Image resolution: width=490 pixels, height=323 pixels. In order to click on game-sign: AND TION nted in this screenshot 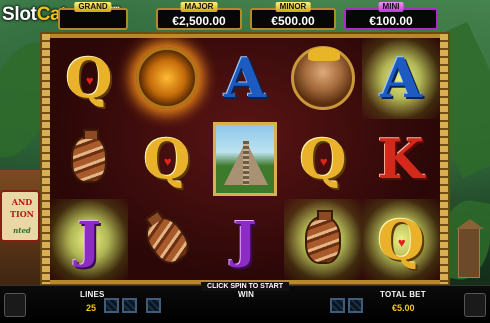, I will do `click(20, 216)`.